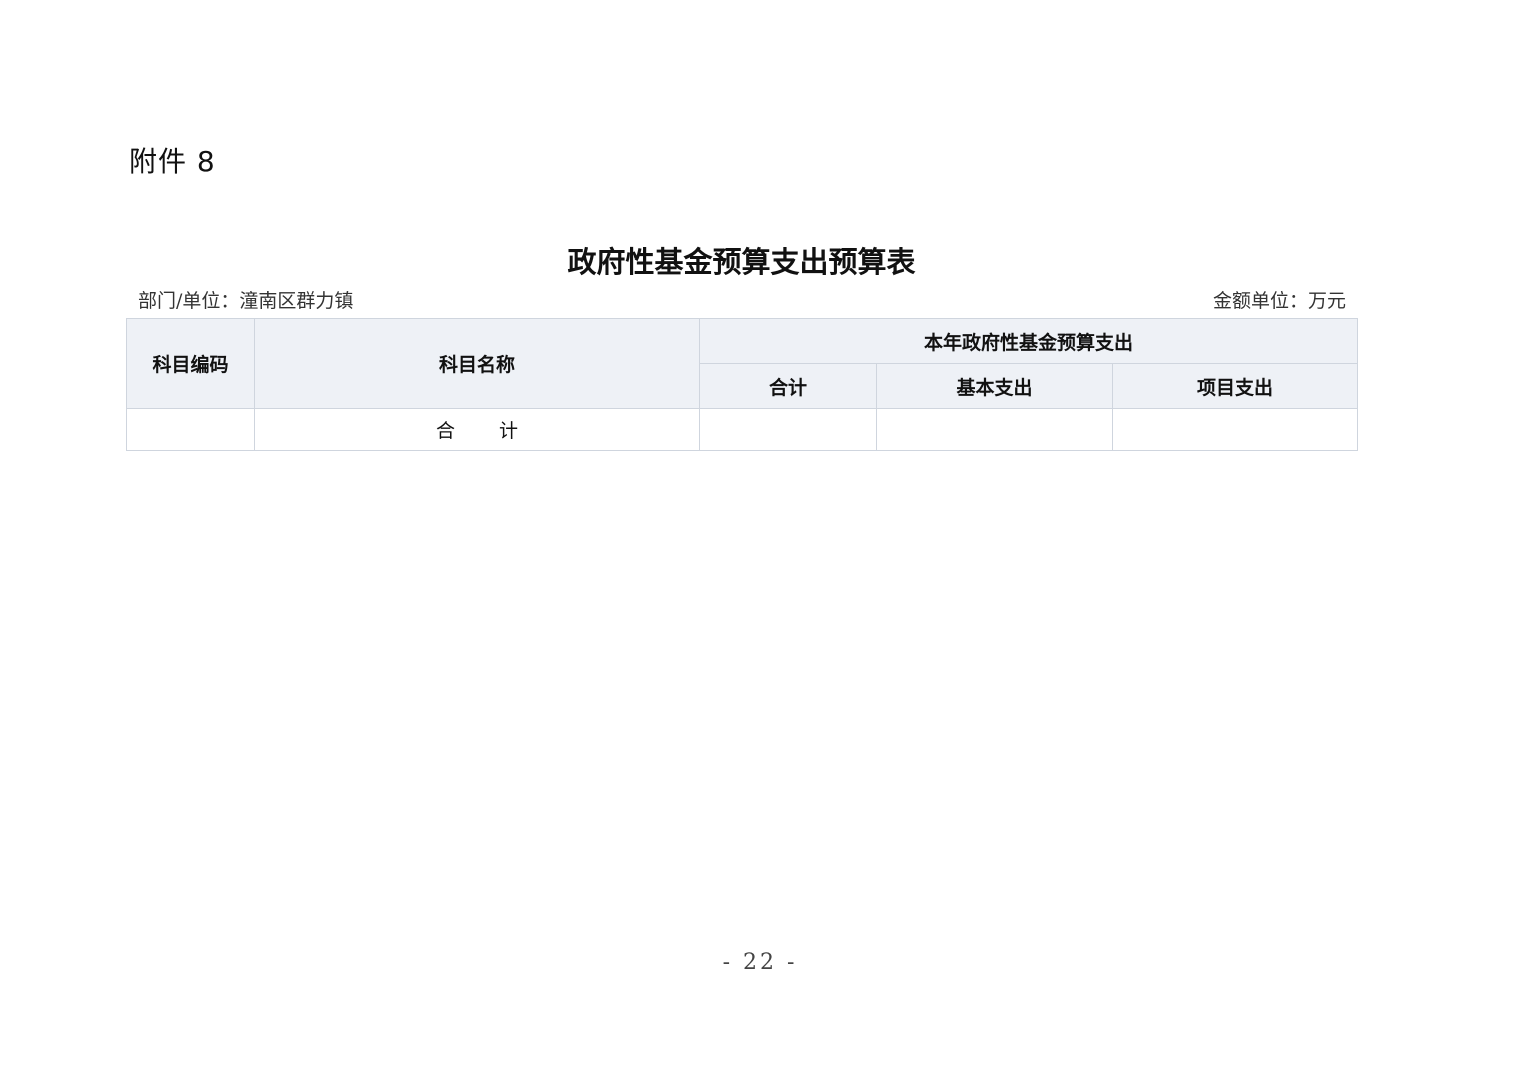  Describe the element at coordinates (498, 431) in the screenshot. I see `total-row-label: 合计` at that location.